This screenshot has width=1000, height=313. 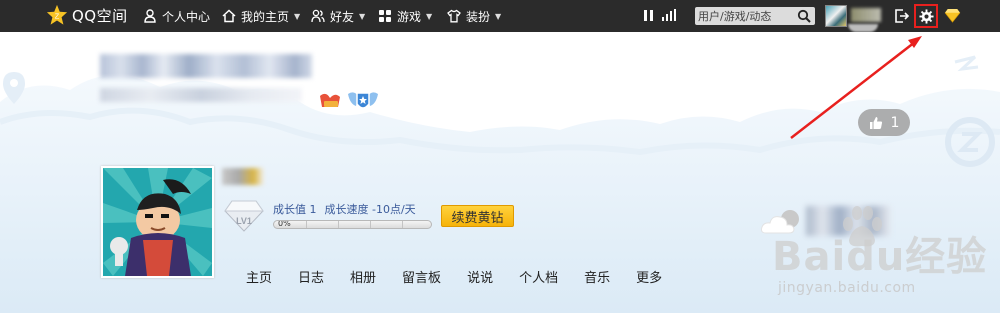 I want to click on vip-badge-icon, so click(x=330, y=101).